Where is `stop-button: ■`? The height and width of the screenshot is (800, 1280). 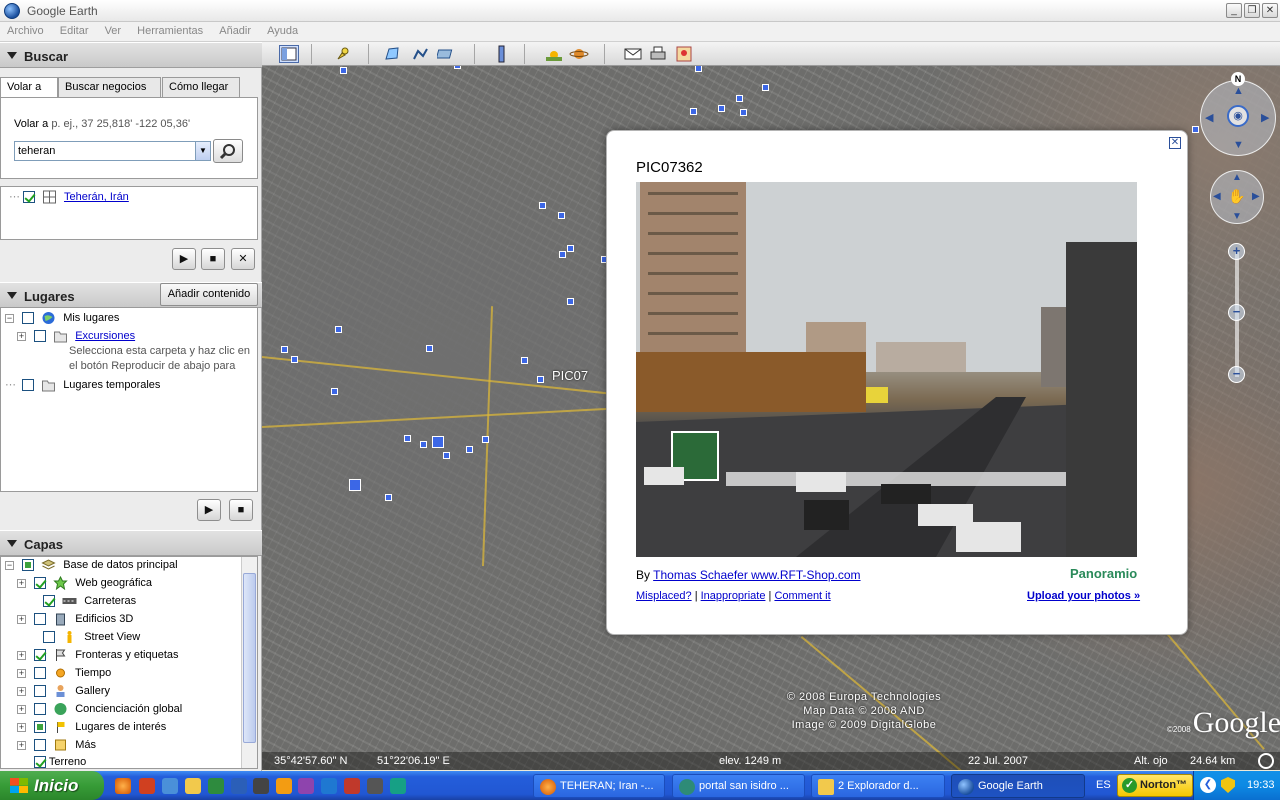 stop-button: ■ is located at coordinates (213, 259).